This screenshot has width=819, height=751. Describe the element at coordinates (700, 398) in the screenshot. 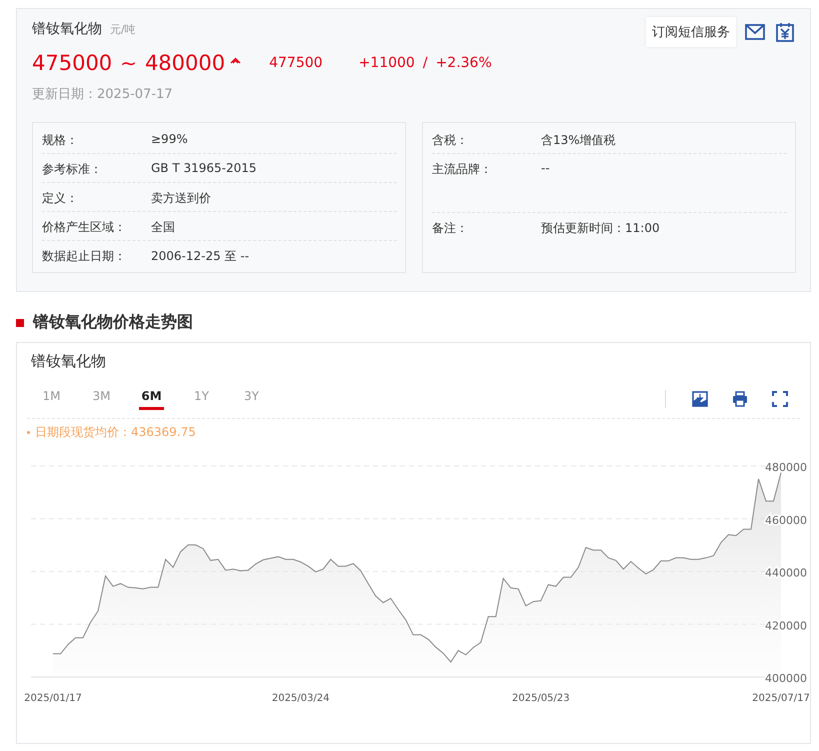

I see `download-image-icon` at that location.